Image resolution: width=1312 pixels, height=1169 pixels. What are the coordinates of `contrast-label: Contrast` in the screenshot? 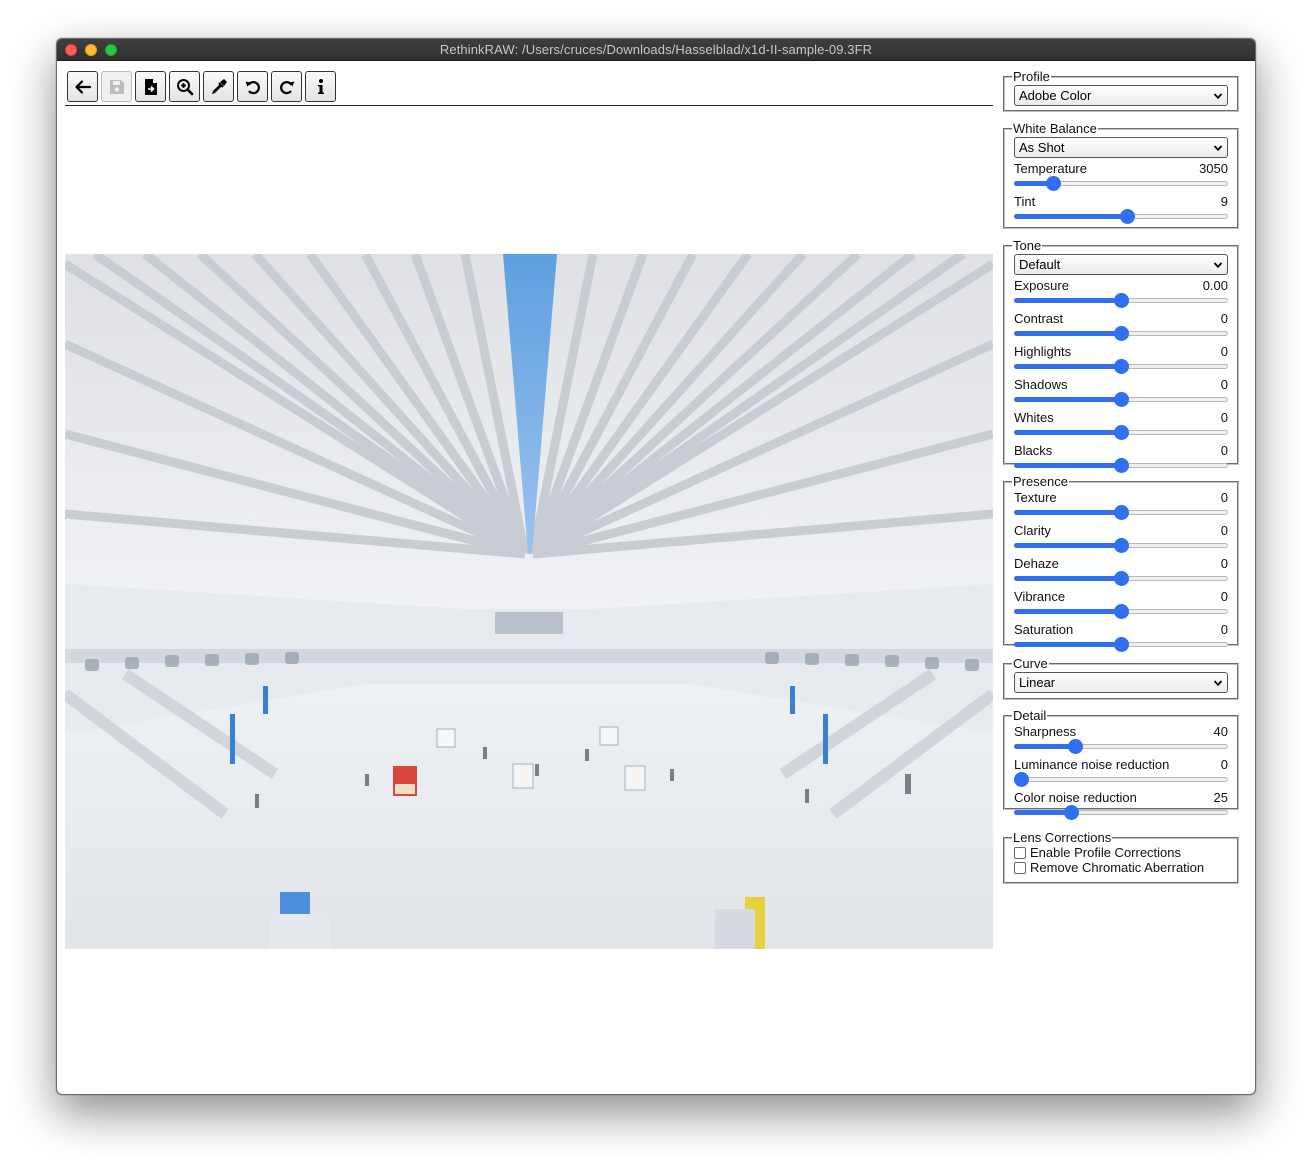 It's located at (1039, 318).